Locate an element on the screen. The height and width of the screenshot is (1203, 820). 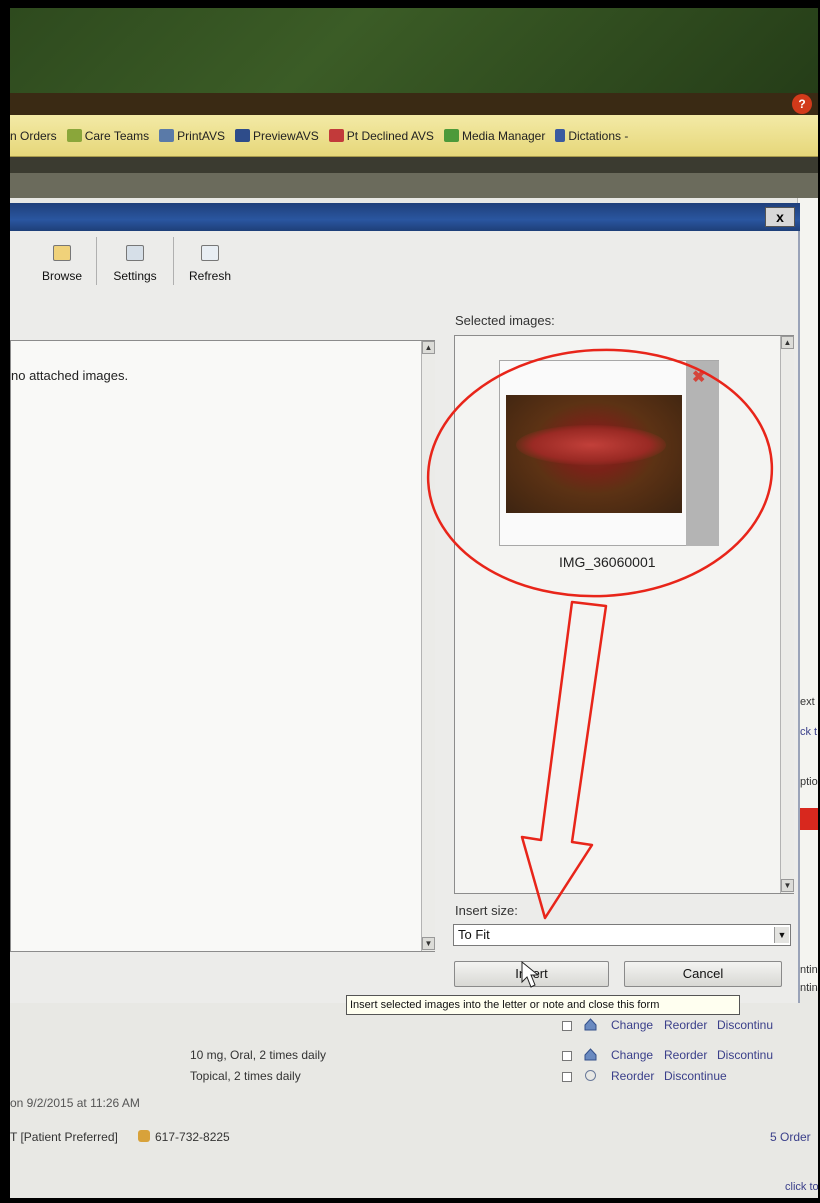
media-manager-icon is located at coordinates (451, 135).